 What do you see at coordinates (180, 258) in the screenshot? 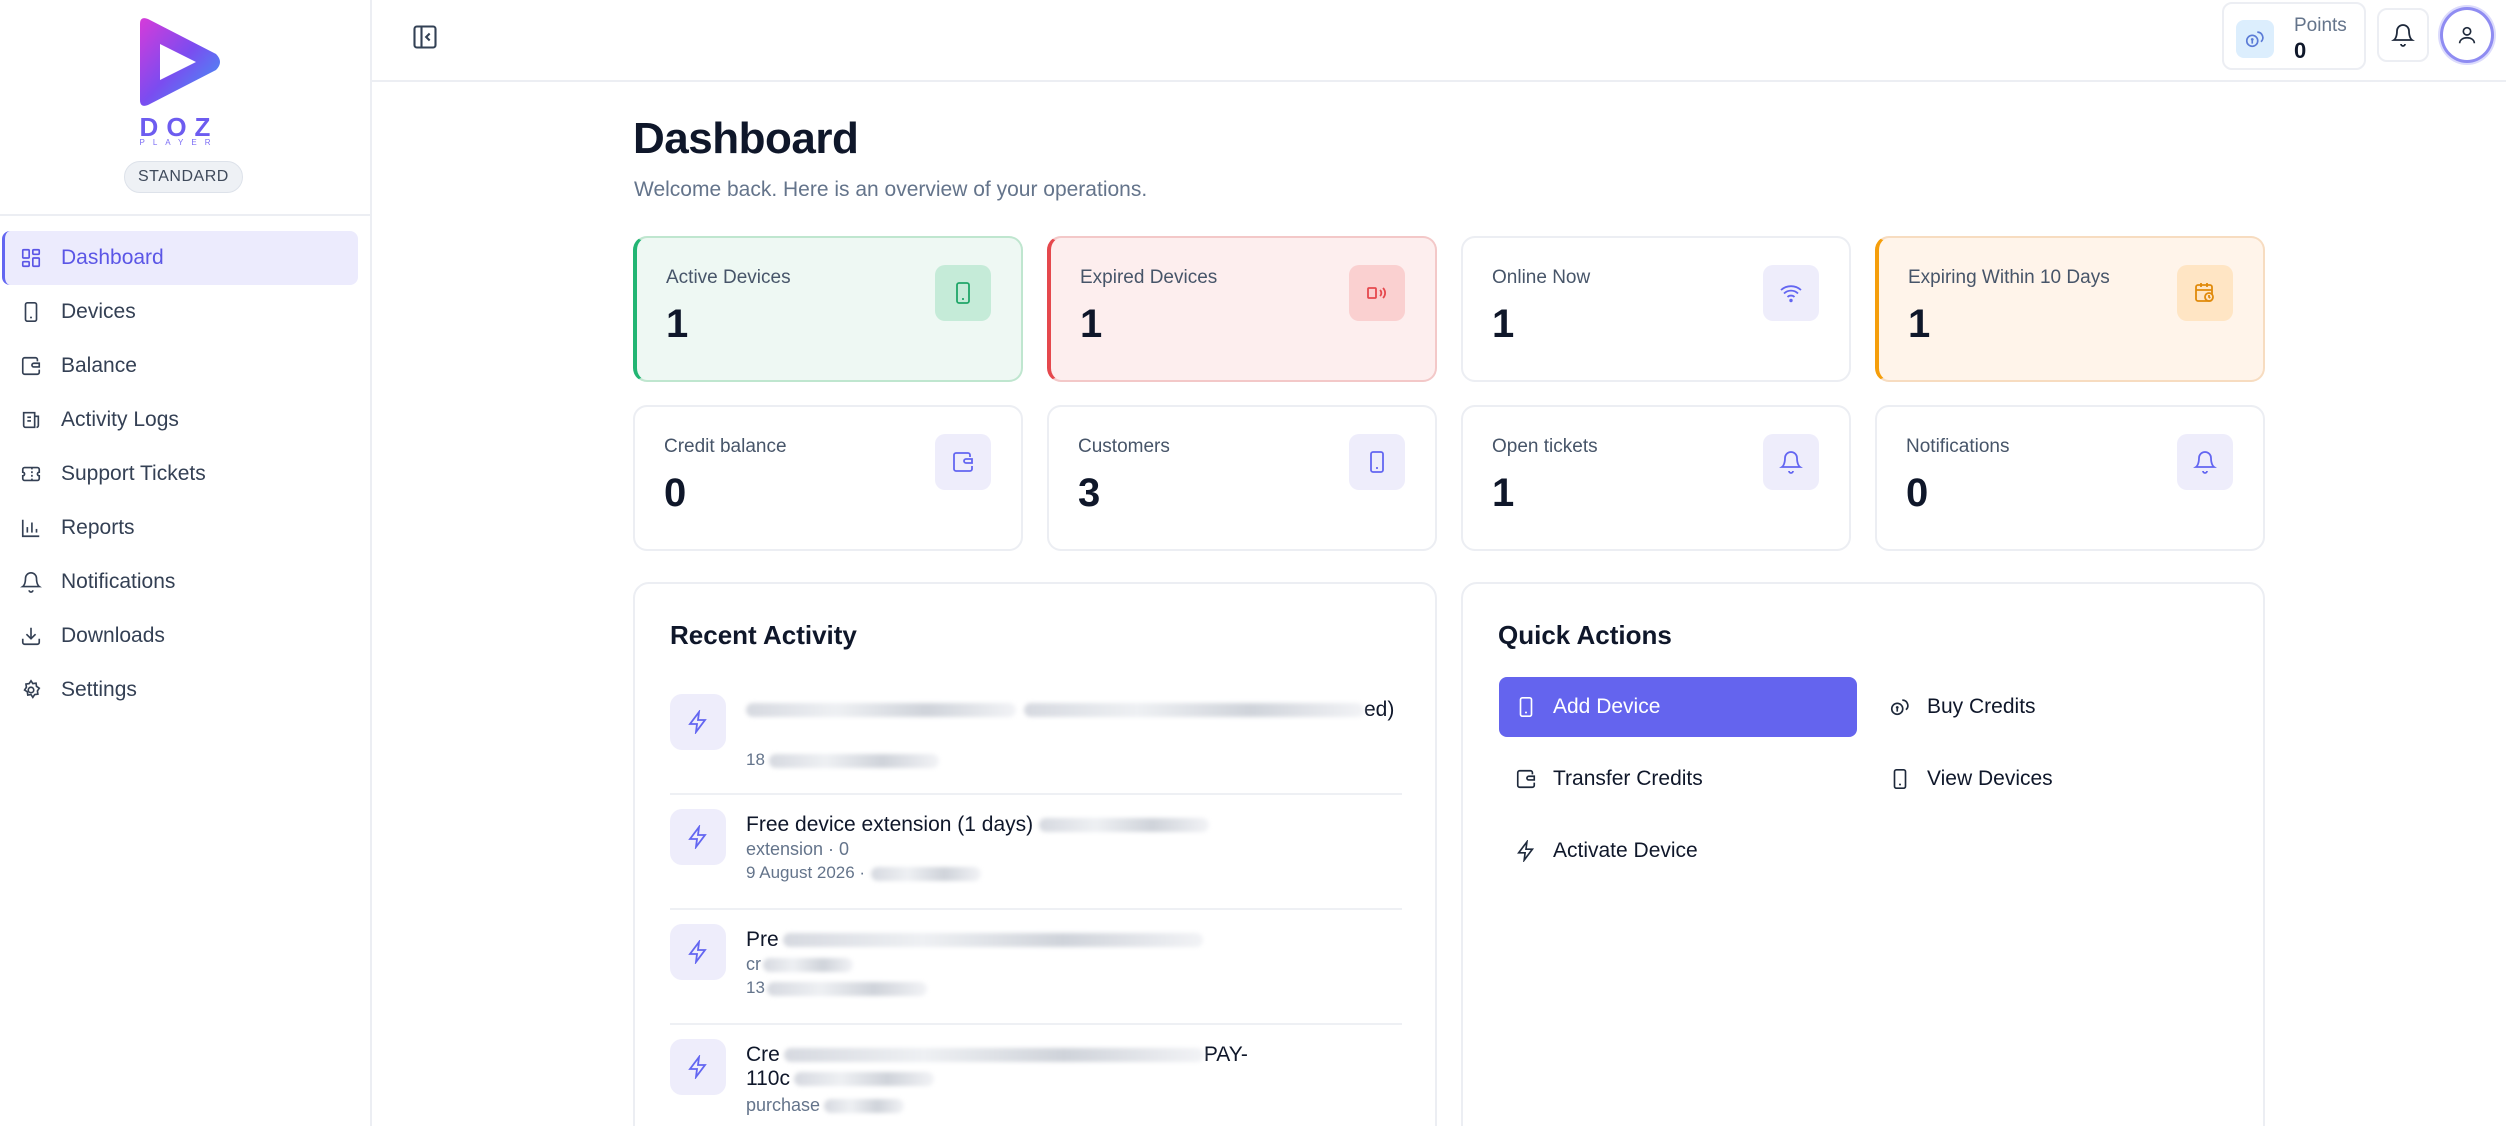
I see `sidebar-item-dashboard: Dashboard` at bounding box center [180, 258].